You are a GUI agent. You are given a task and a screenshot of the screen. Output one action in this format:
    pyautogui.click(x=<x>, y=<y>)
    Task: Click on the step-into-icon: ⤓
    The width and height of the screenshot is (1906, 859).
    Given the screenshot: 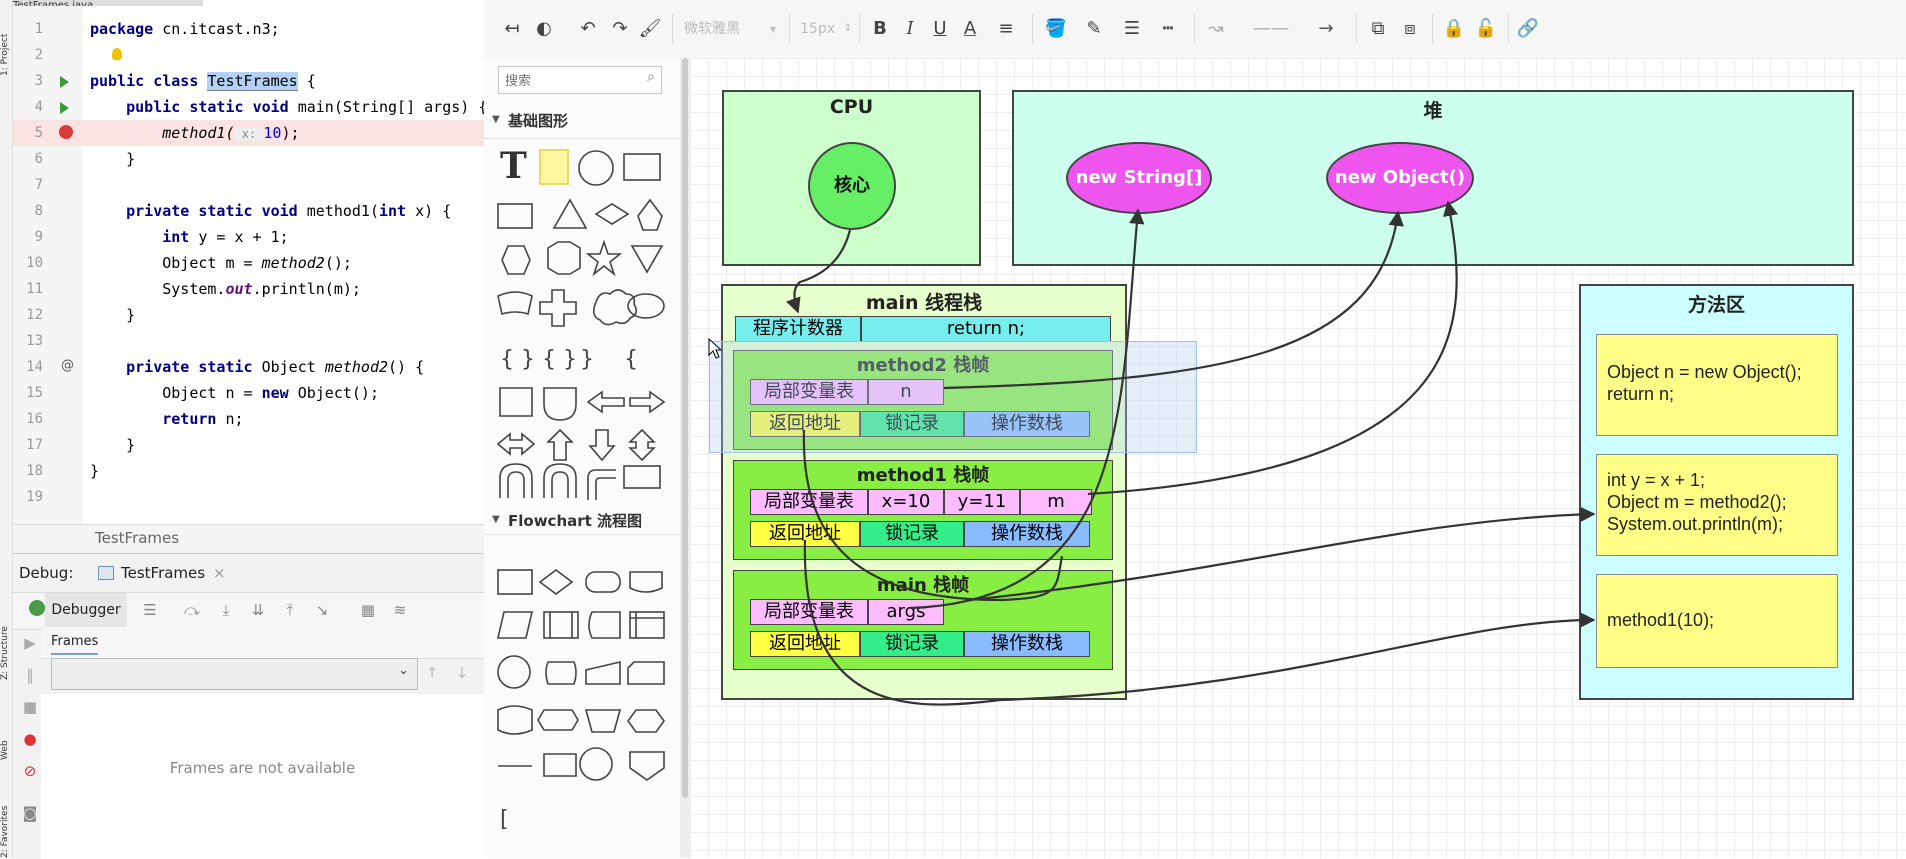 What is the action you would take?
    pyautogui.click(x=226, y=610)
    